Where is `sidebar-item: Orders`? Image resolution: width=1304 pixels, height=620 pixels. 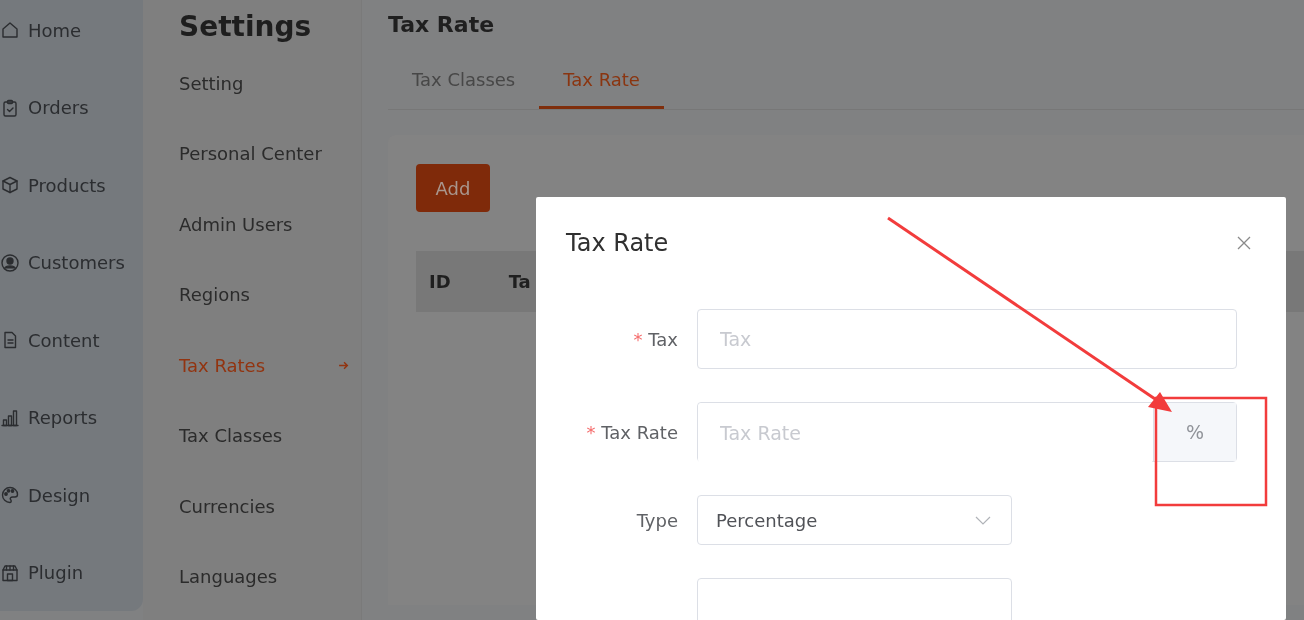 sidebar-item: Orders is located at coordinates (71, 107).